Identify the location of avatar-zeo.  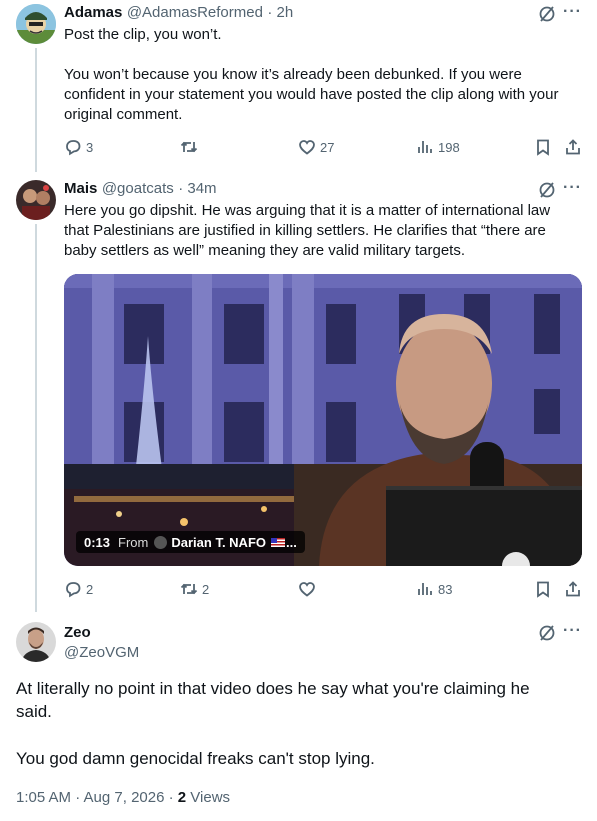
(36, 642).